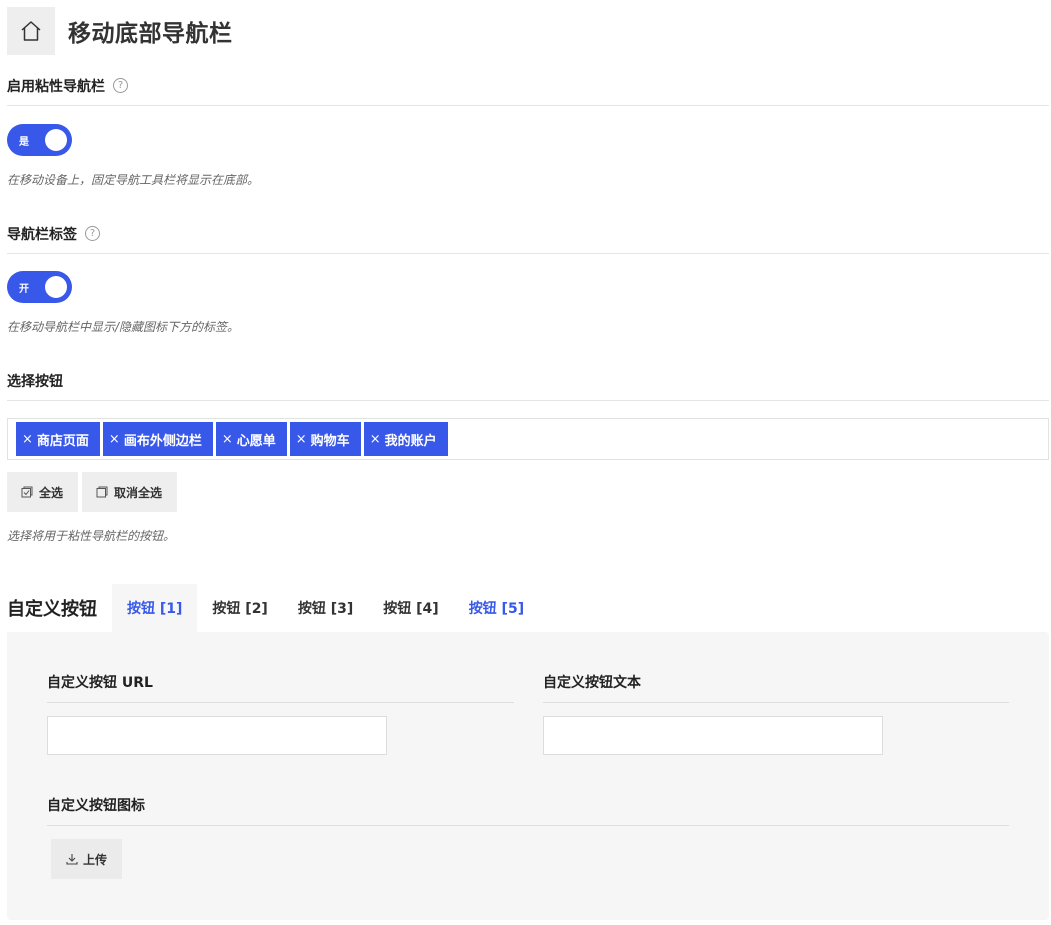 This screenshot has height=925, width=1051. I want to click on custom-url-label: 自定义按钮 URL, so click(280, 687).